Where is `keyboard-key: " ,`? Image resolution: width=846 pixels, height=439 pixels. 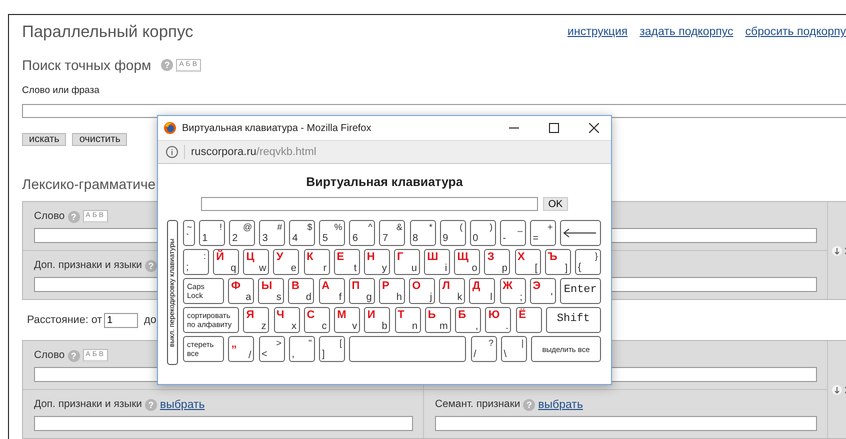
keyboard-key: " , is located at coordinates (301, 349).